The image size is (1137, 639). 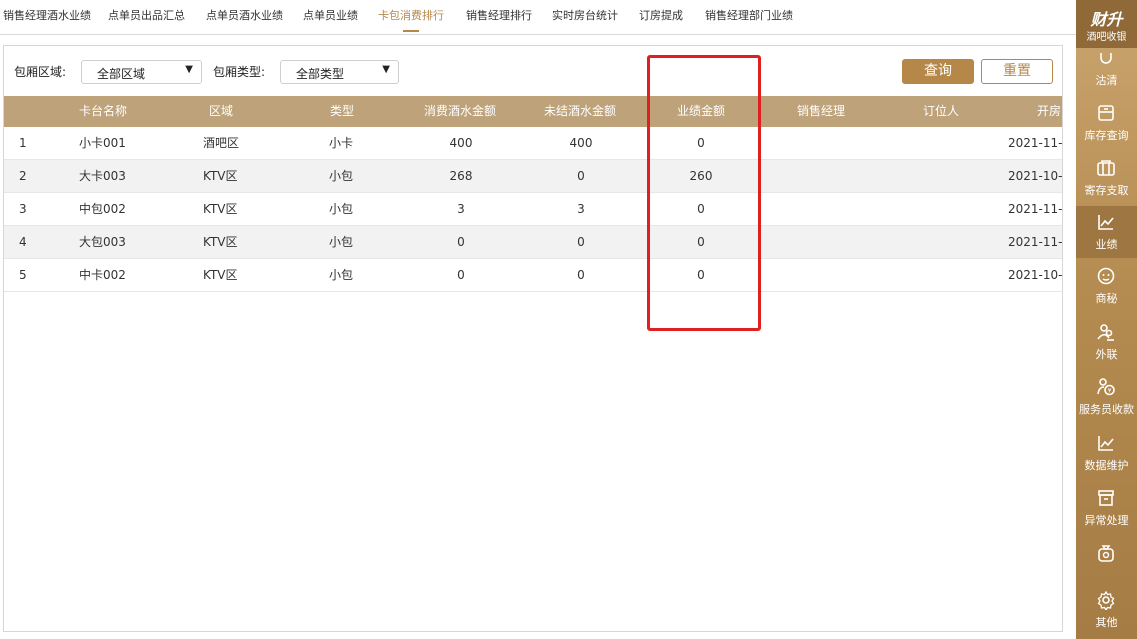 I want to click on area-select: 全部区域 ▼, so click(x=141, y=72).